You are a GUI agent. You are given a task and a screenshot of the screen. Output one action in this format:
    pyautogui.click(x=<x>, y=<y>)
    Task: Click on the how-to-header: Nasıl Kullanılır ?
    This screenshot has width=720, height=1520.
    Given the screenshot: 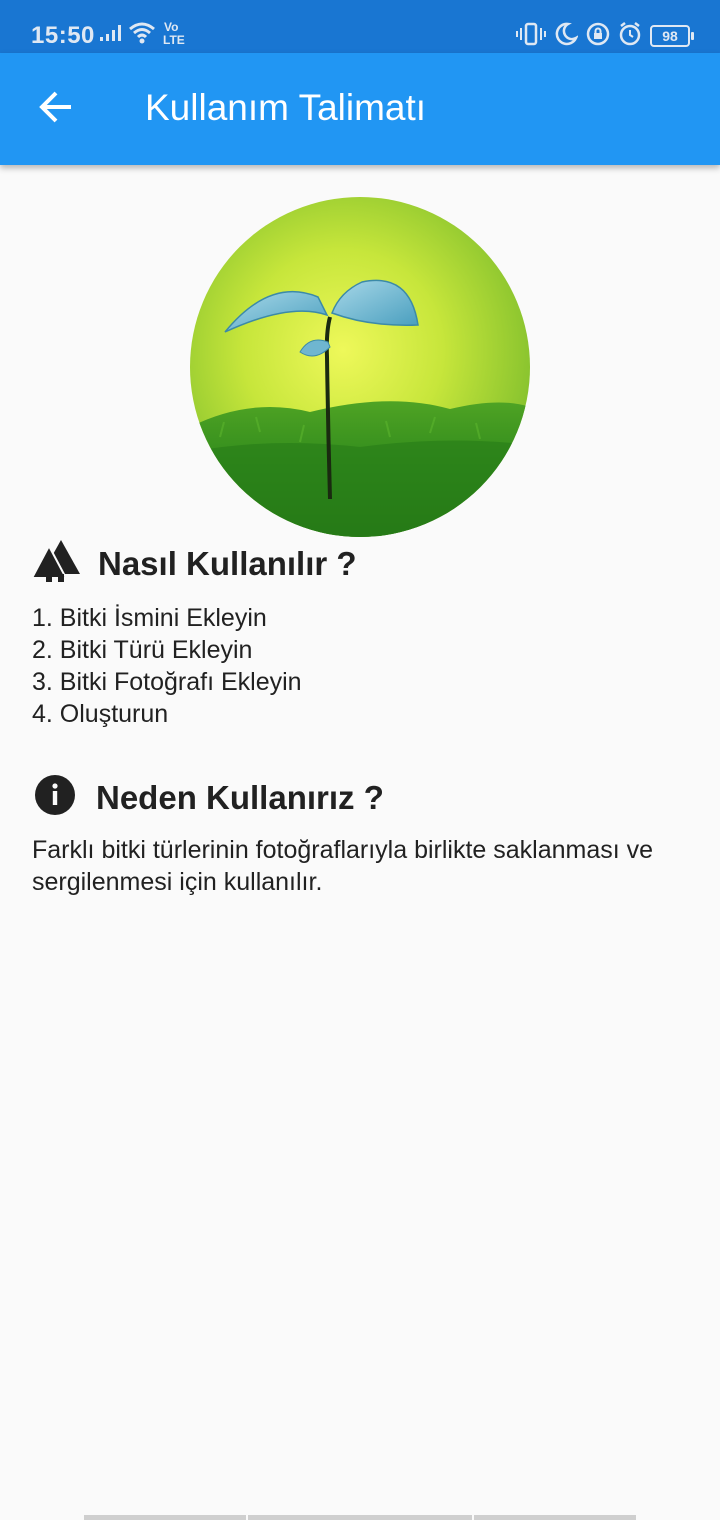 What is the action you would take?
    pyautogui.click(x=193, y=563)
    